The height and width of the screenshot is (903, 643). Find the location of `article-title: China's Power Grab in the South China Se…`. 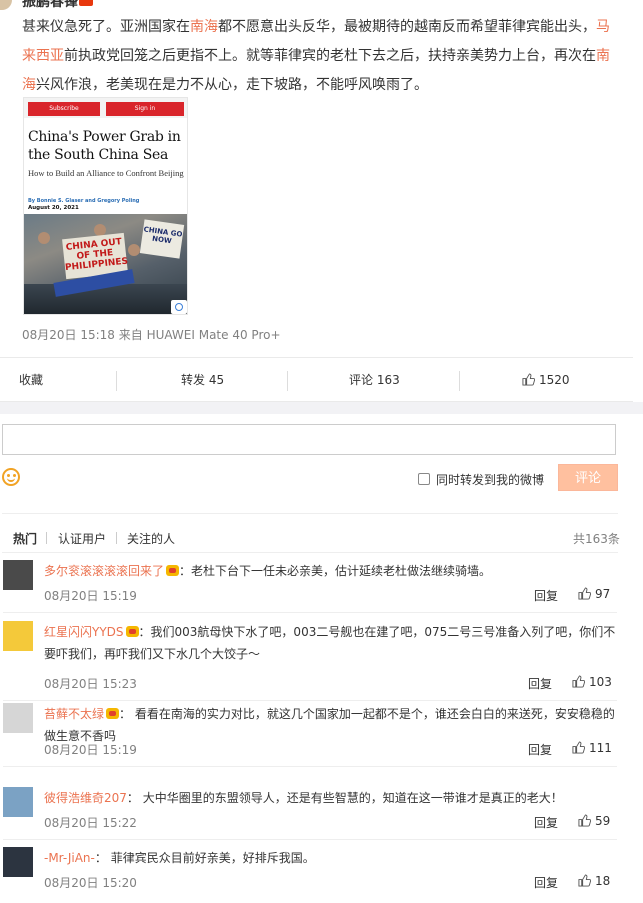

article-title: China's Power Grab in the South China Se… is located at coordinates (104, 146).